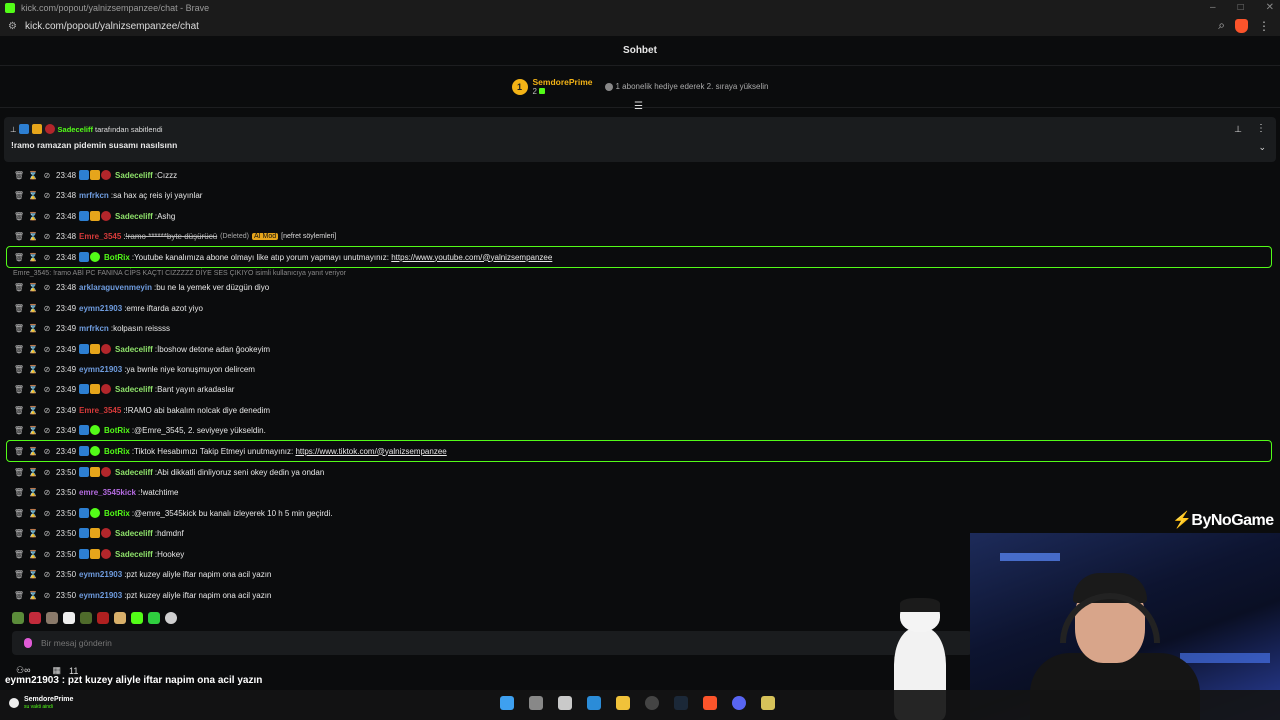 The width and height of the screenshot is (1280, 720). What do you see at coordinates (28, 643) in the screenshot?
I see `microphone-icon` at bounding box center [28, 643].